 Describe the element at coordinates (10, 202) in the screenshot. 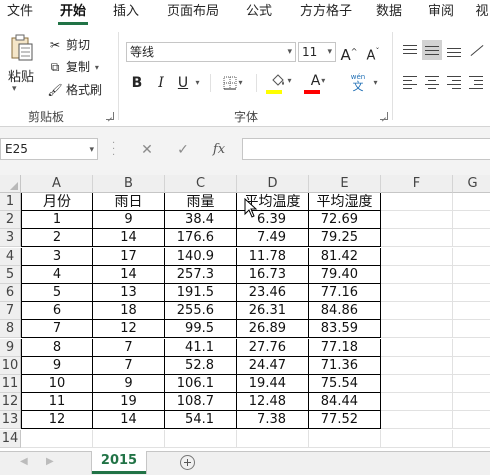

I see `row-header-1: 1` at that location.